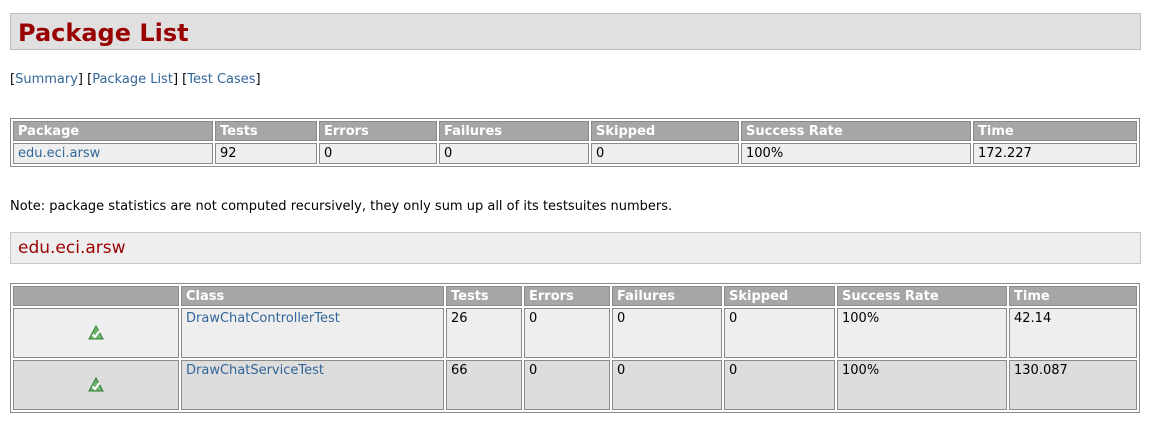  I want to click on package-section-heading: edu.eci.arsw, so click(72, 248).